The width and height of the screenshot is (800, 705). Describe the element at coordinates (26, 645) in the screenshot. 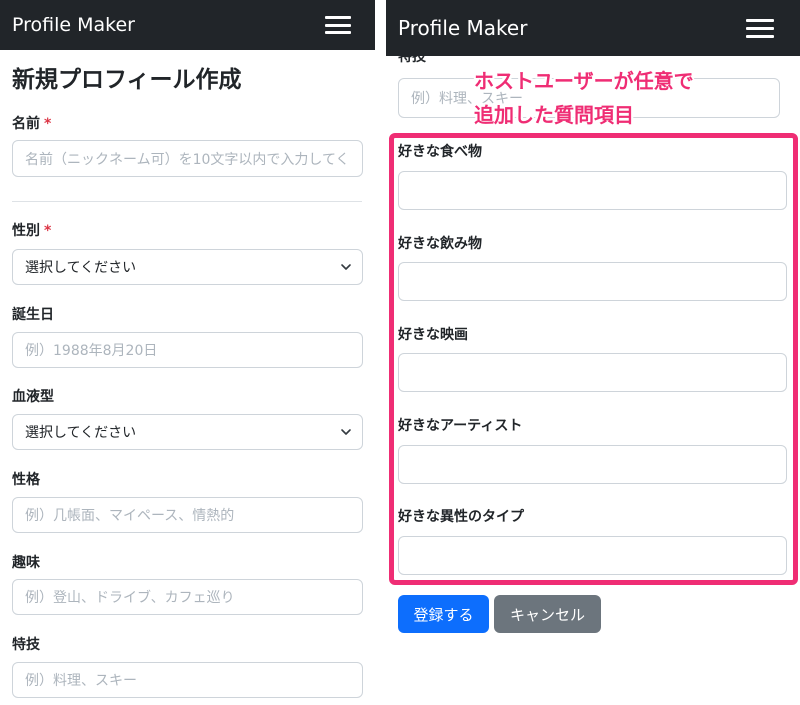

I see `skill-label: 特技` at that location.